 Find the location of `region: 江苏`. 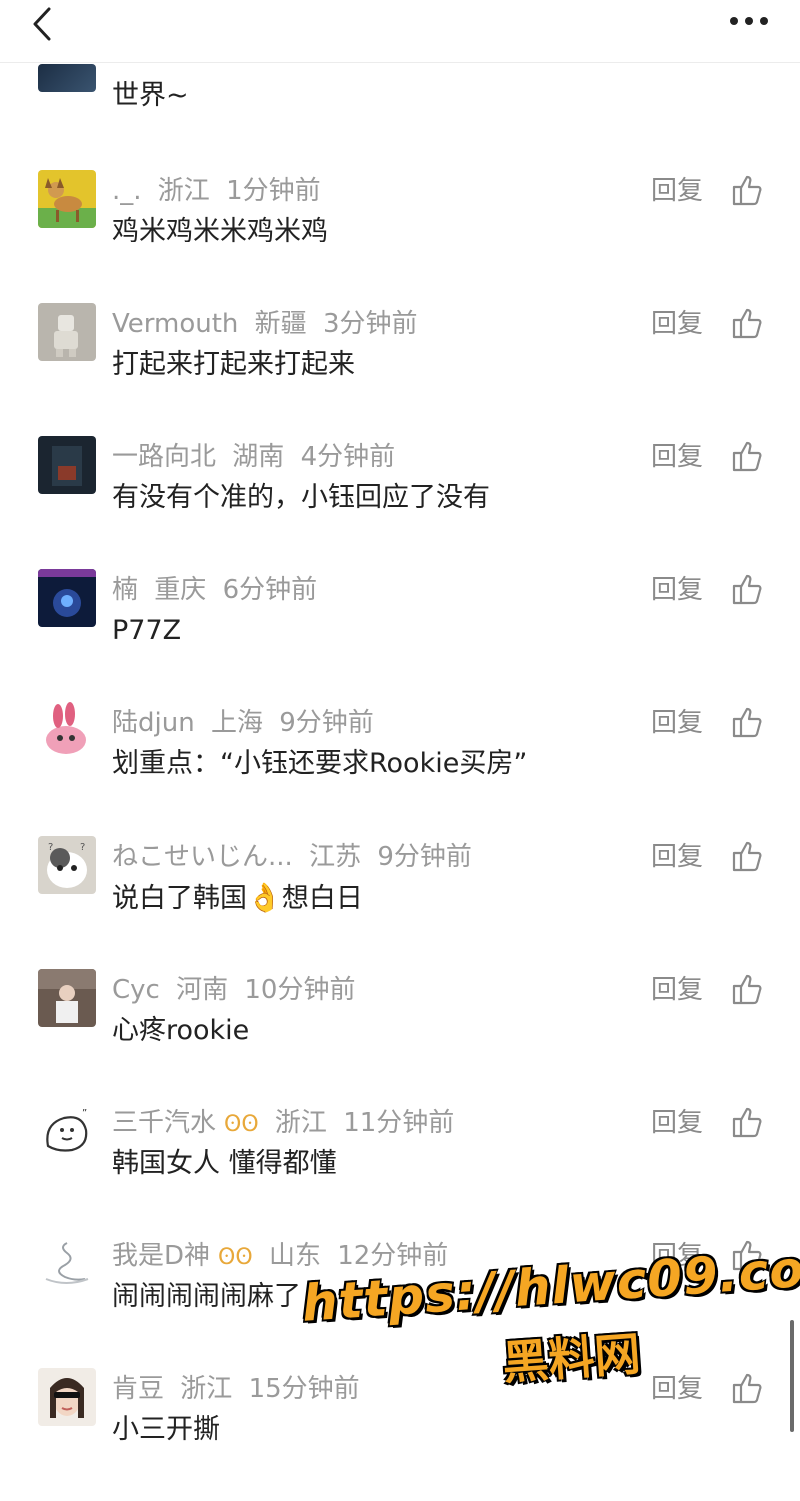

region: 江苏 is located at coordinates (335, 857).